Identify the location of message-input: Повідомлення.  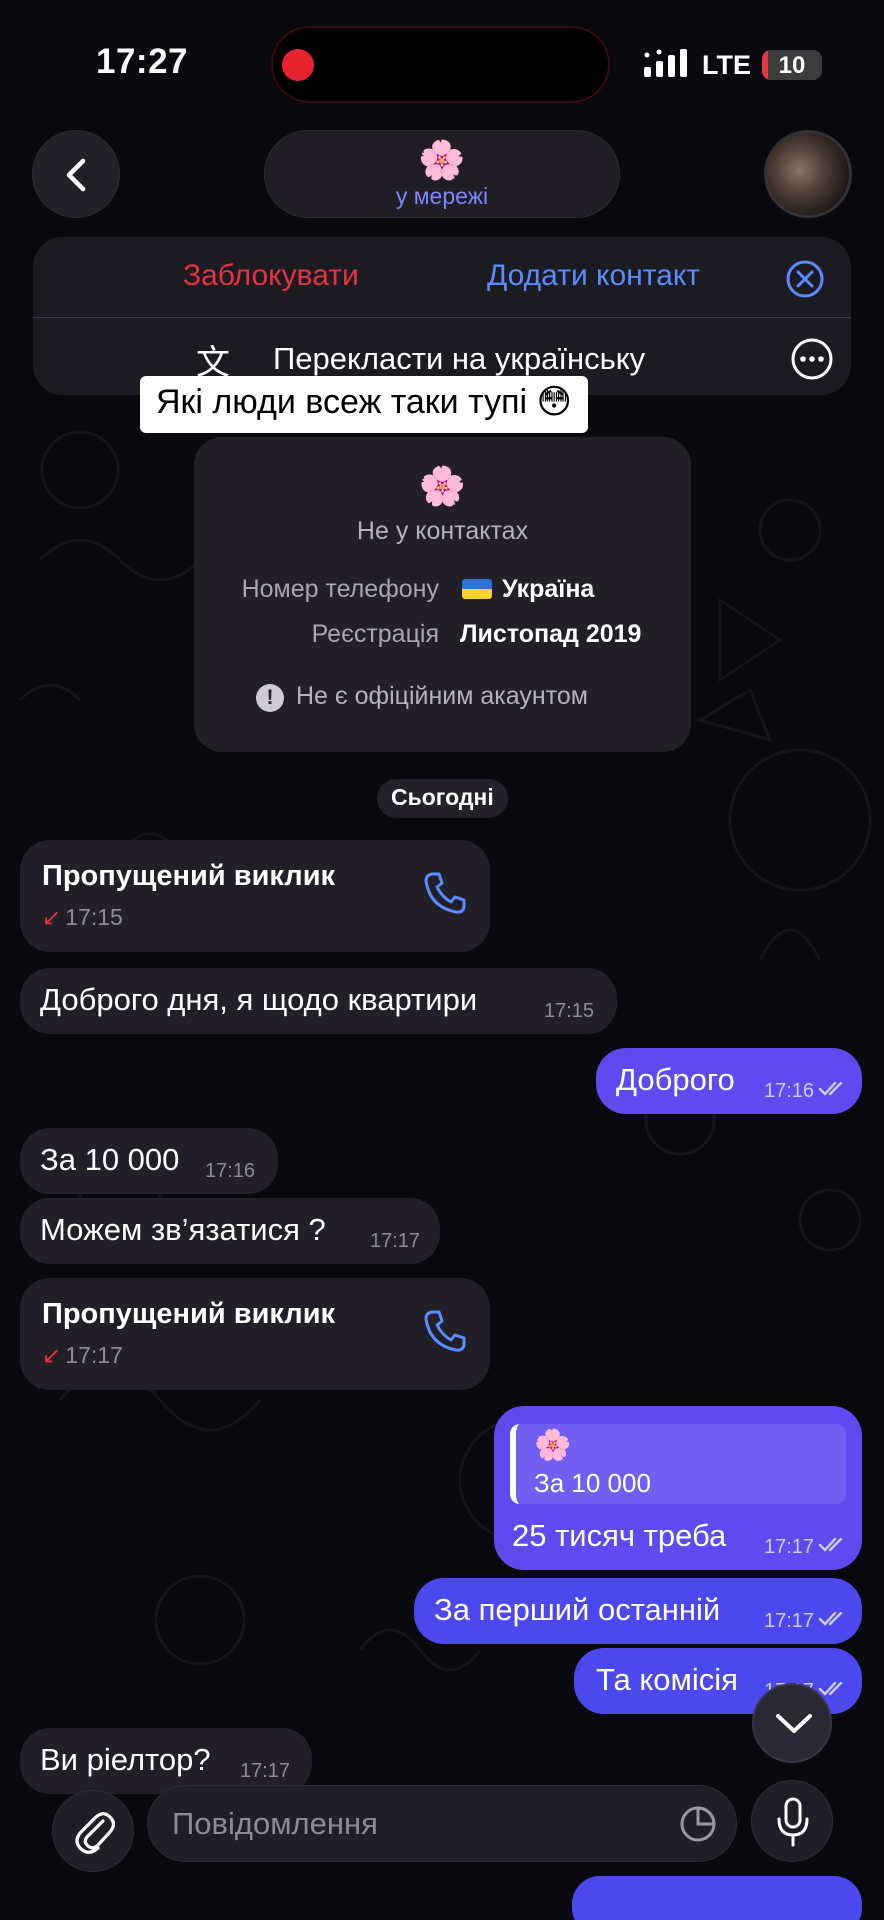
(442, 1823).